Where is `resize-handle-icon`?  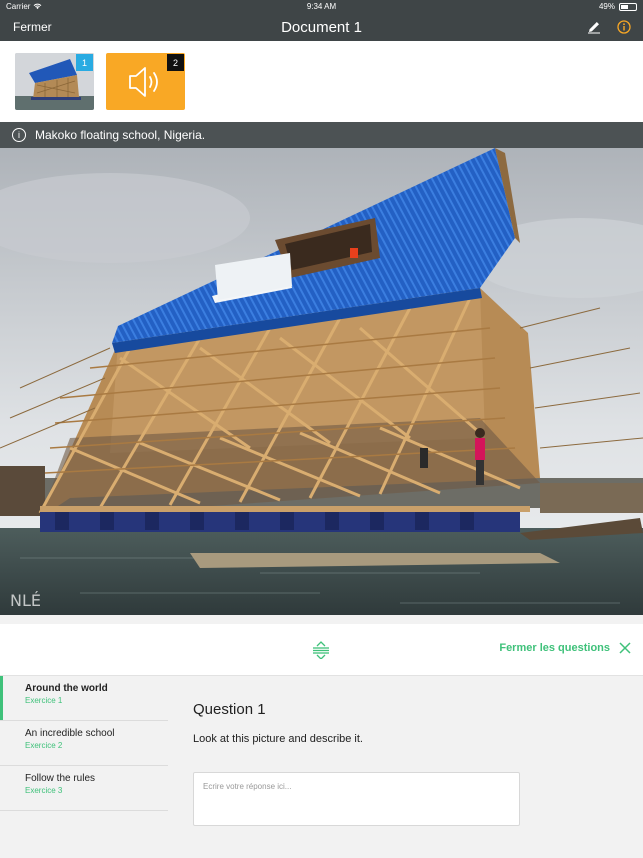
resize-handle-icon is located at coordinates (321, 650).